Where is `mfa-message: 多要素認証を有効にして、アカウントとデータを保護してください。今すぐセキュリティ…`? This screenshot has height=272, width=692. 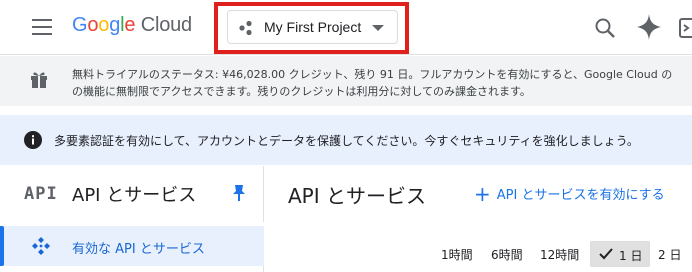 mfa-message: 多要素認証を有効にして、アカウントとデータを保護してください。今すぐセキュリティ… is located at coordinates (346, 141).